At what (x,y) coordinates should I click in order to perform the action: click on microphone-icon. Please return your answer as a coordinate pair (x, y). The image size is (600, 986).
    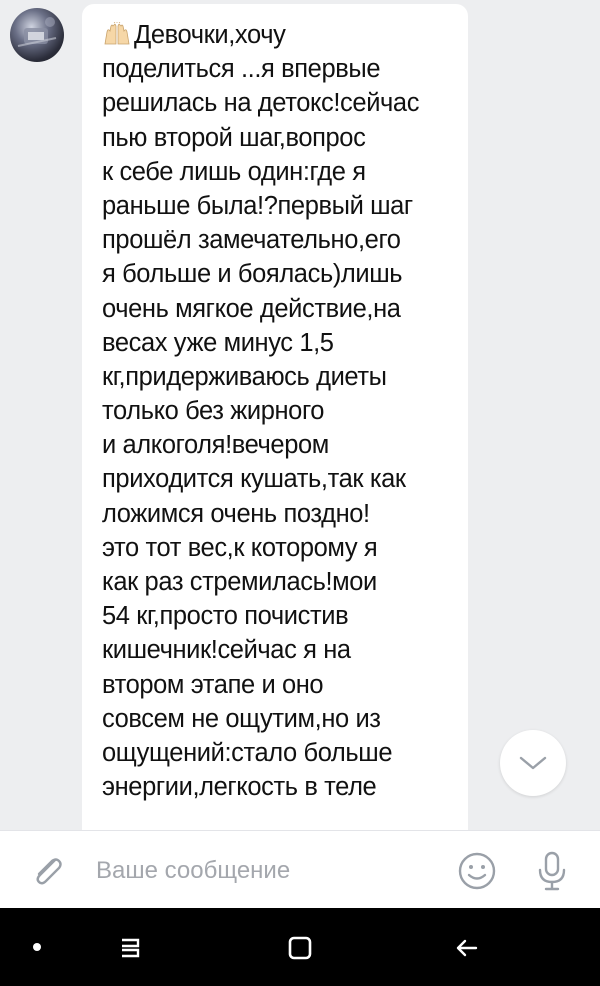
    Looking at the image, I should click on (552, 871).